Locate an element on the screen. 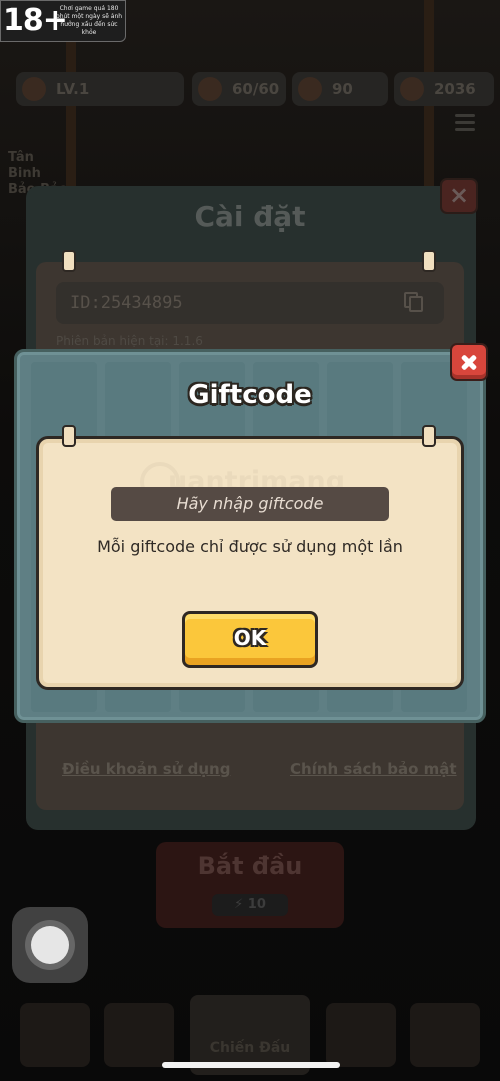 The width and height of the screenshot is (500, 1081). giftcode-close-button is located at coordinates (469, 362).